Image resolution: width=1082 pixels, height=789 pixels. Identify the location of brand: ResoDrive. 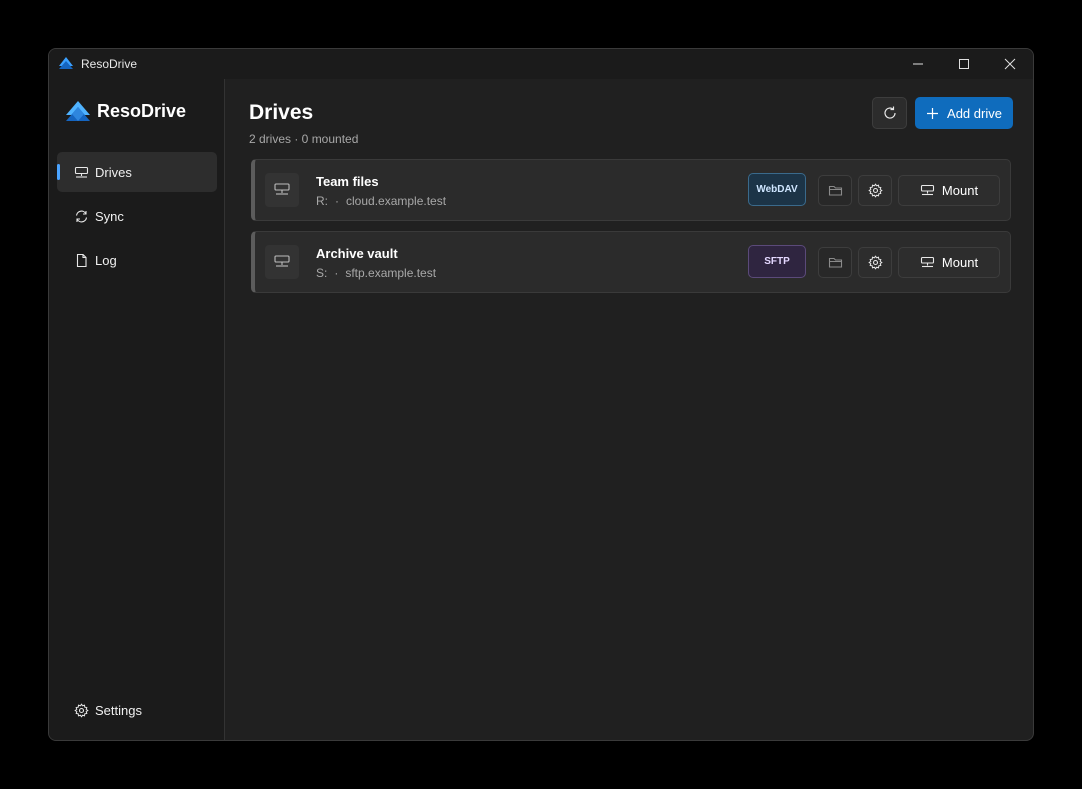
(125, 111).